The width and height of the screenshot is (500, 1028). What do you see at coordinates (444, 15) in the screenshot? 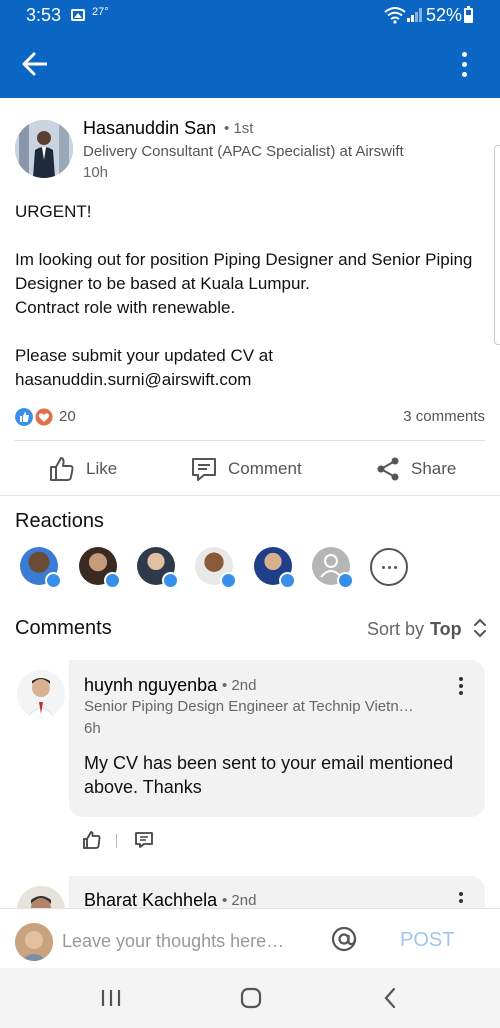
I see `battery-percent: 52%` at bounding box center [444, 15].